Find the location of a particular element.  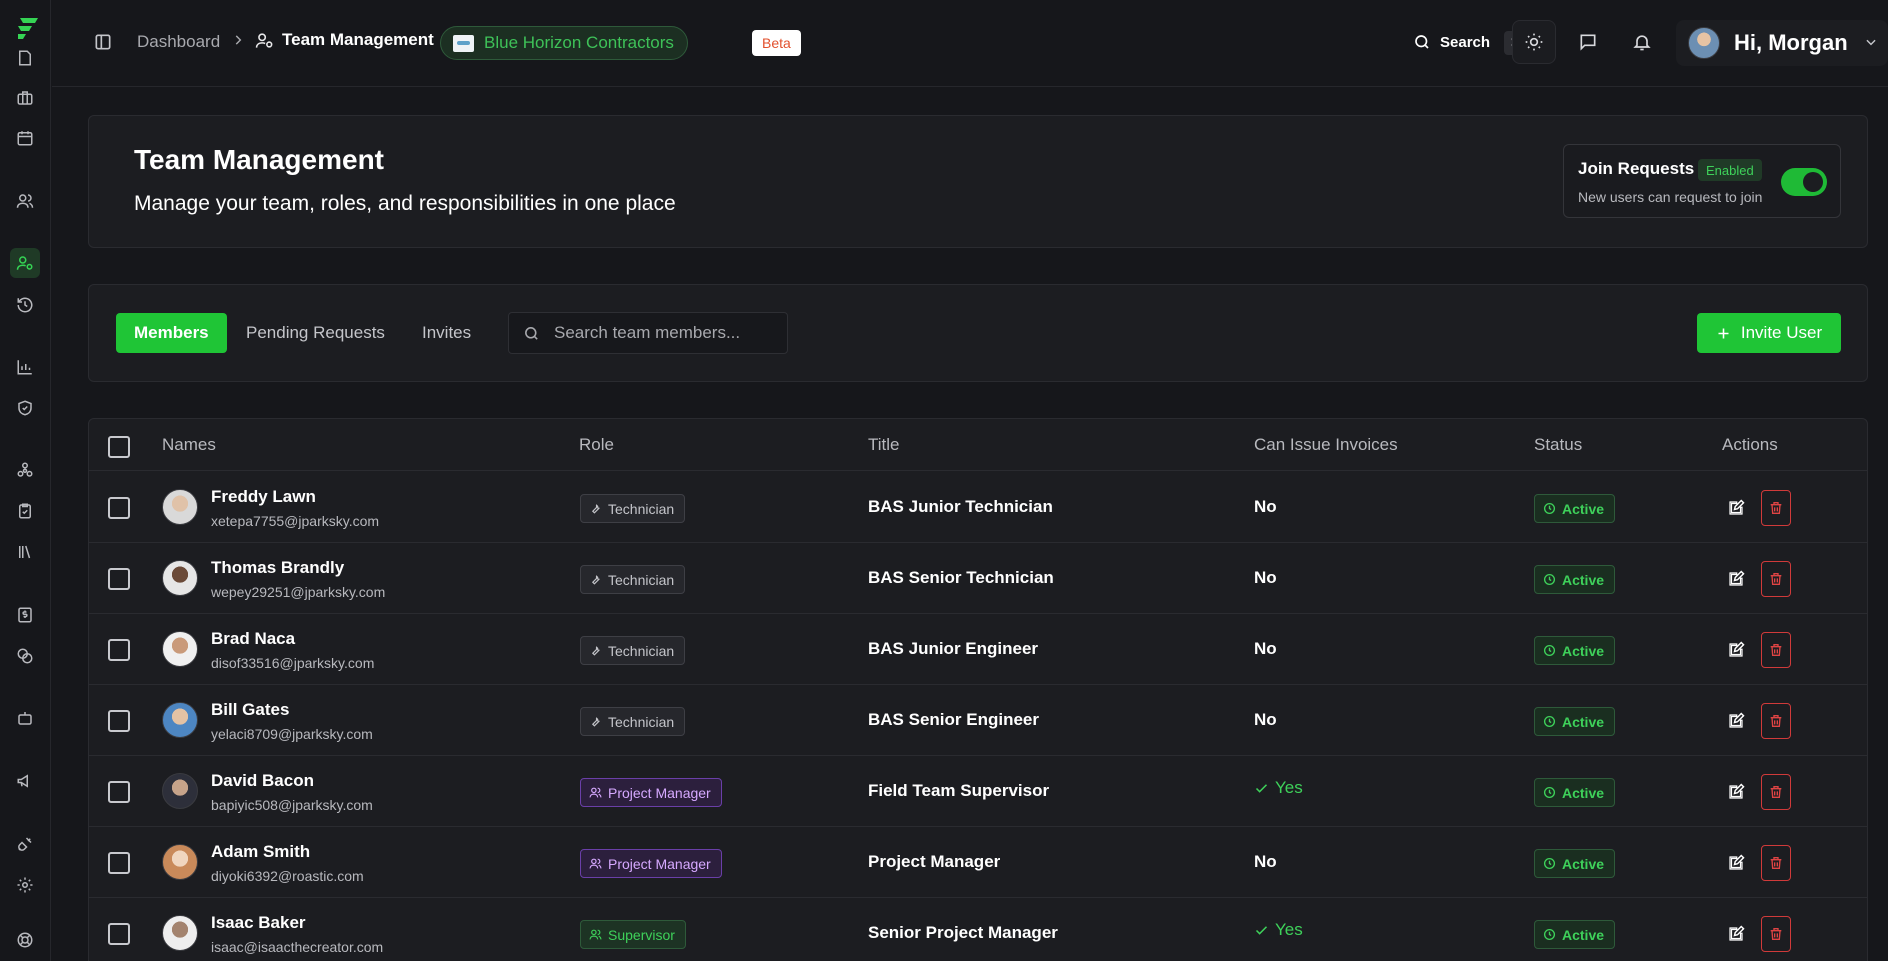

company-logo is located at coordinates (463, 43).